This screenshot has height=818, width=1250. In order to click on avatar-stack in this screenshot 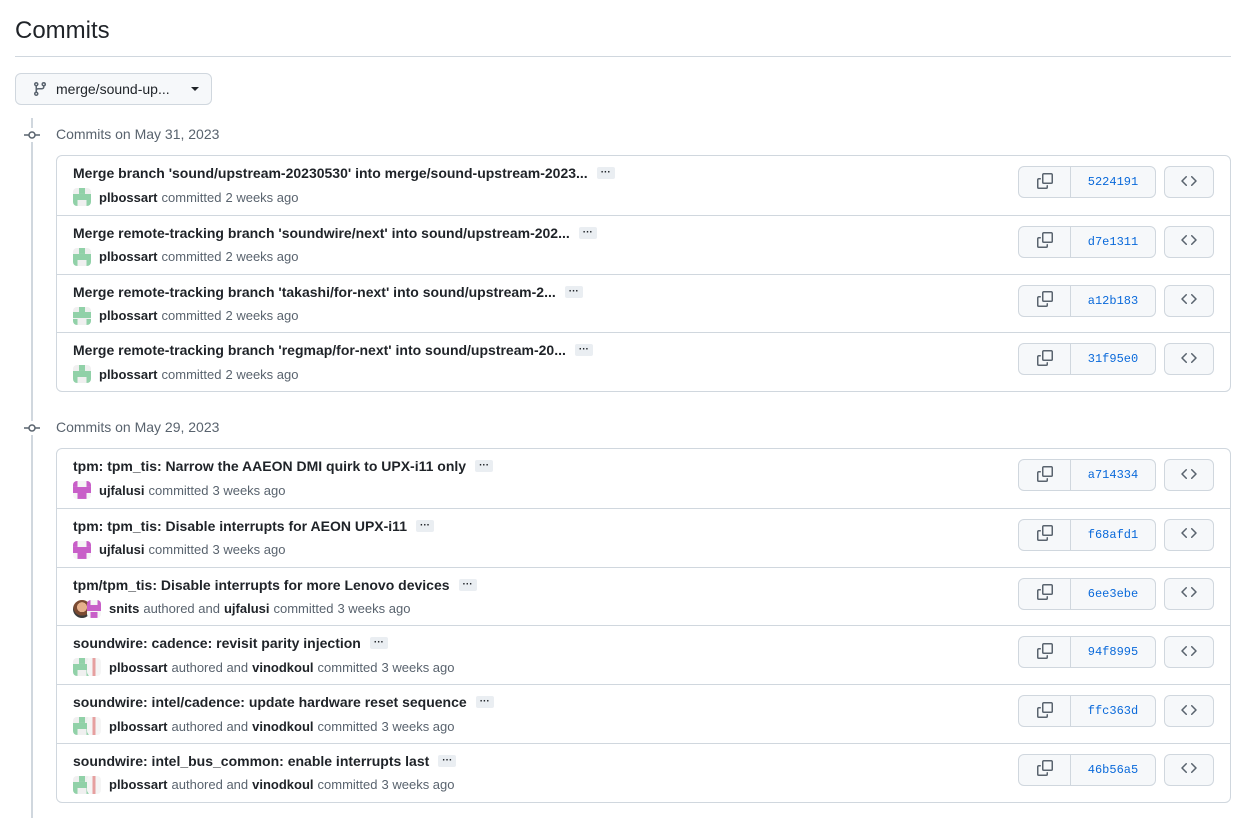, I will do `click(87, 784)`.